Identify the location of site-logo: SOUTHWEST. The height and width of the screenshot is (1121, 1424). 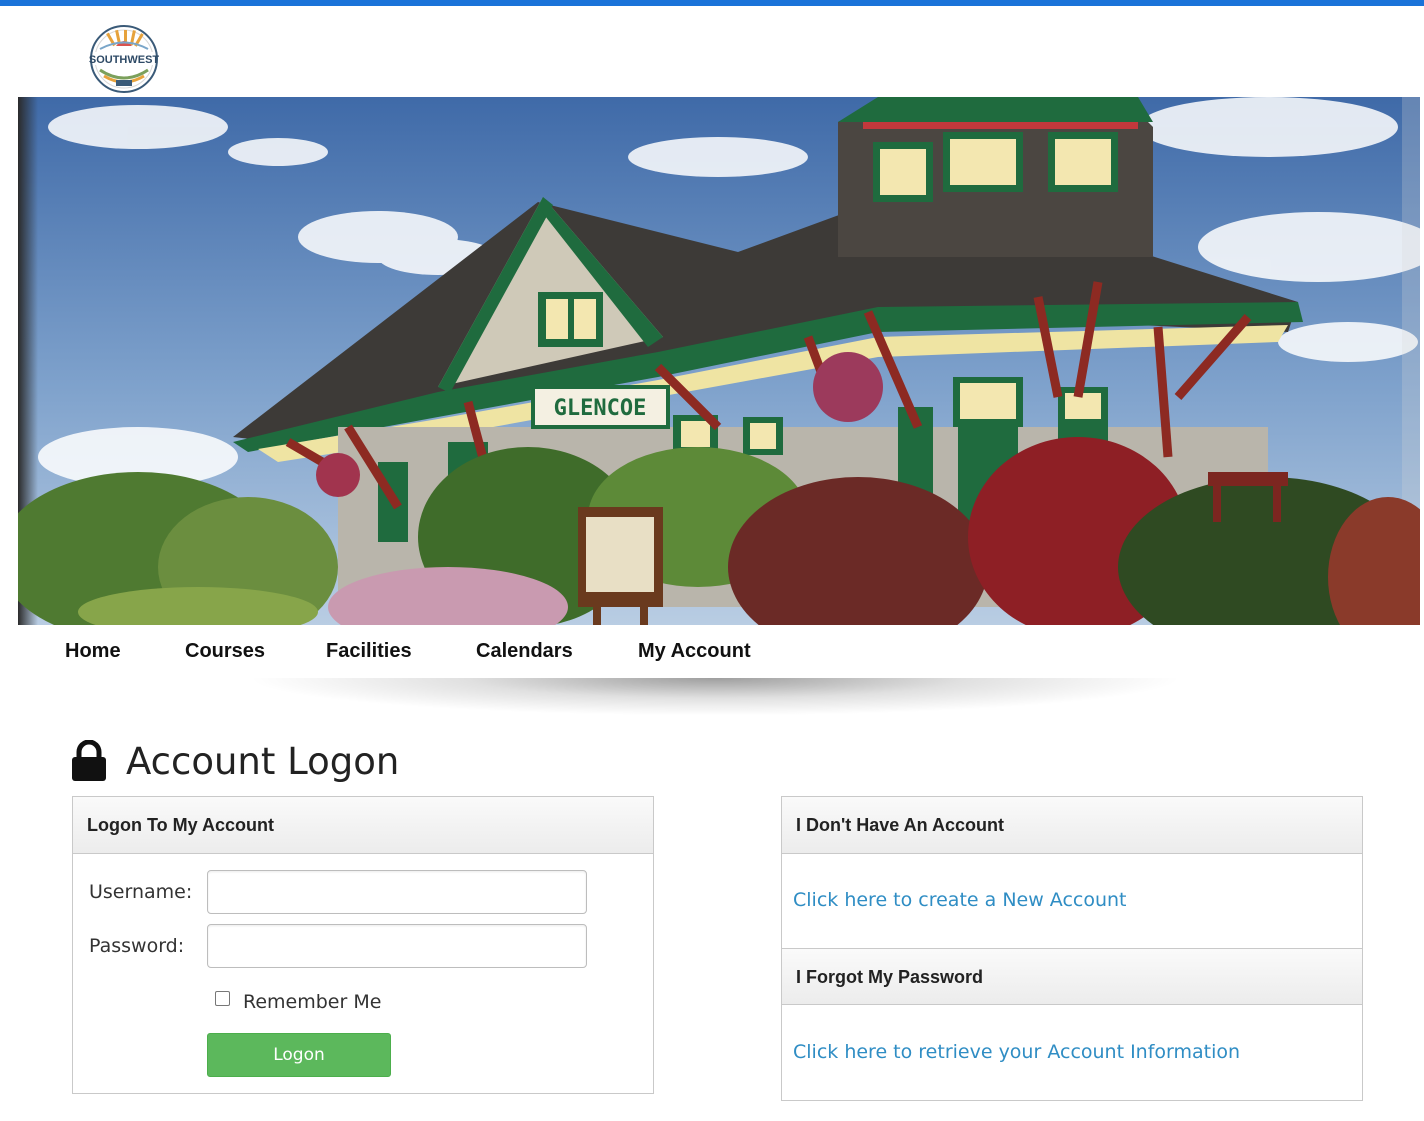
(124, 59).